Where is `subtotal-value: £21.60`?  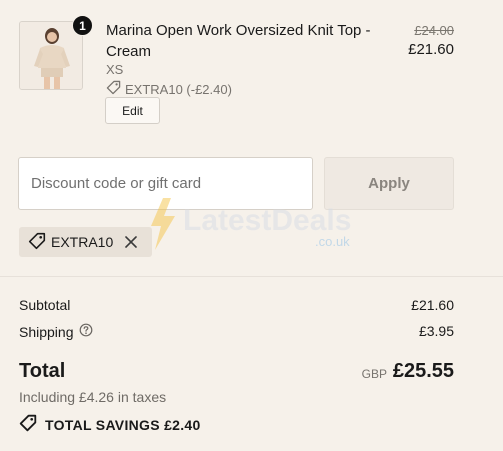
subtotal-value: £21.60 is located at coordinates (432, 305).